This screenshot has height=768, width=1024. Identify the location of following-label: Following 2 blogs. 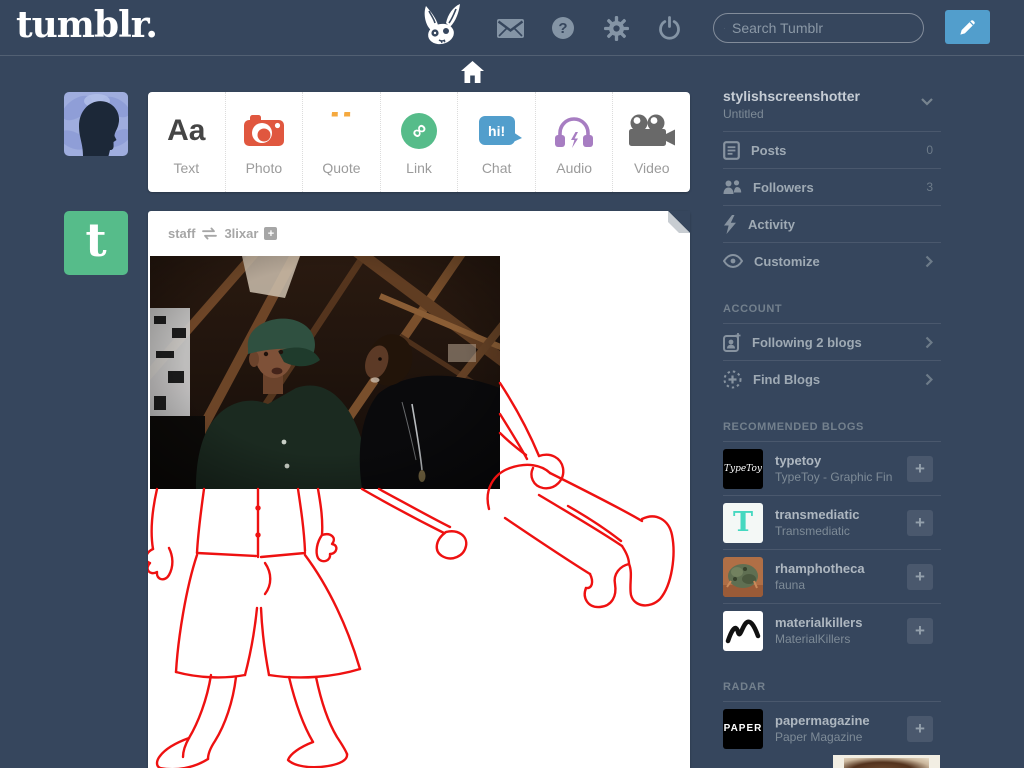
(807, 342).